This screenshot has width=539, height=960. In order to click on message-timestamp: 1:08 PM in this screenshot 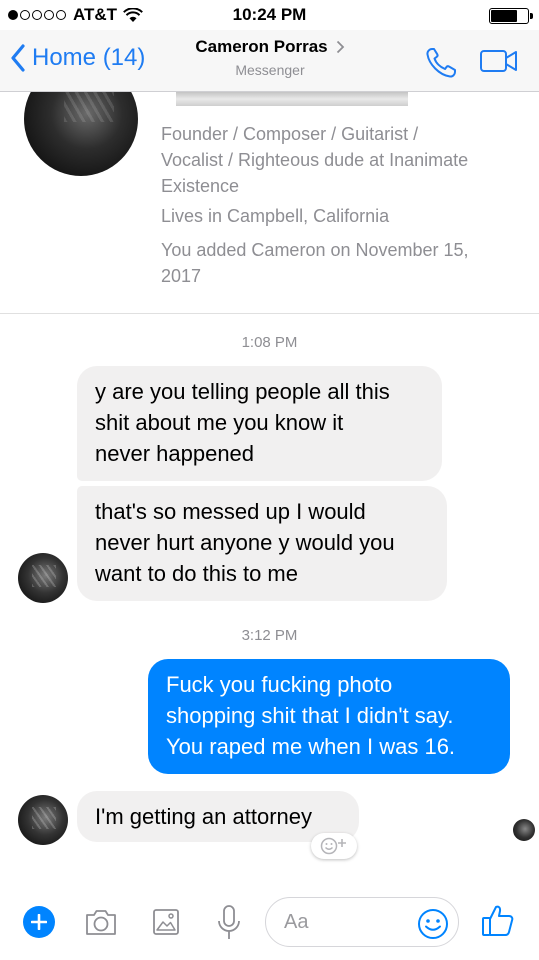, I will do `click(269, 342)`.